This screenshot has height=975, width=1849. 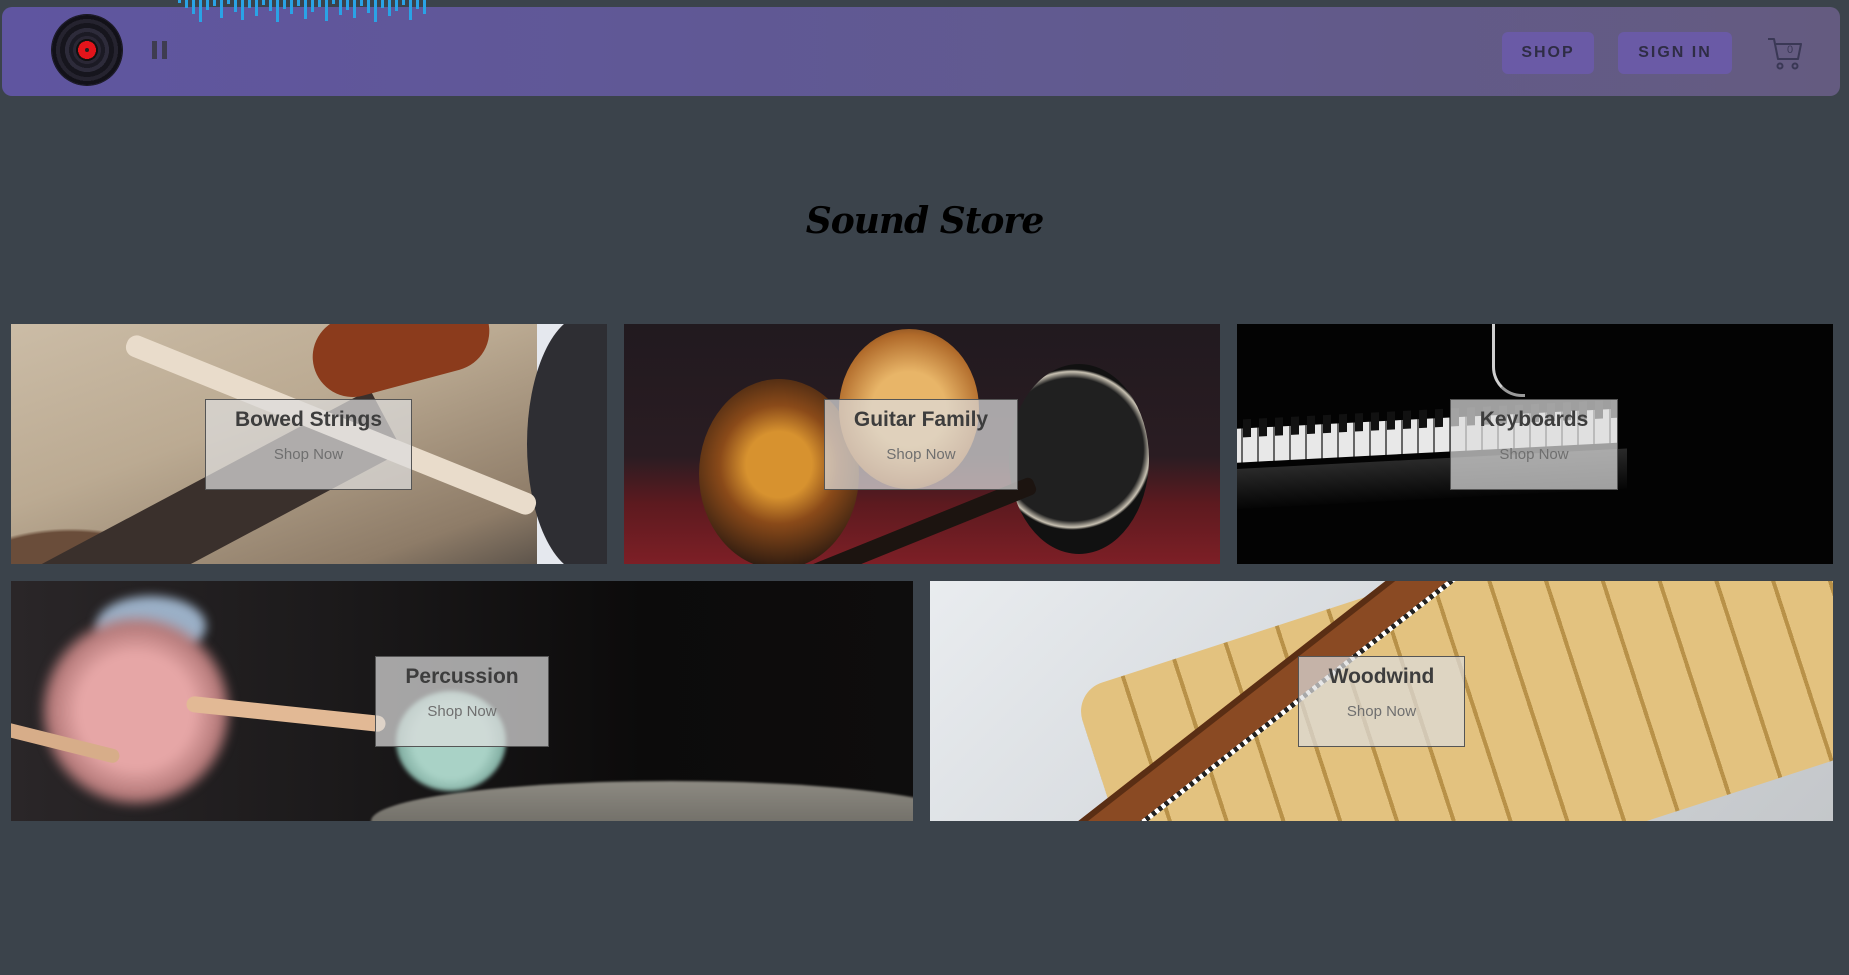 I want to click on cart-icon: 0, so click(x=1785, y=53).